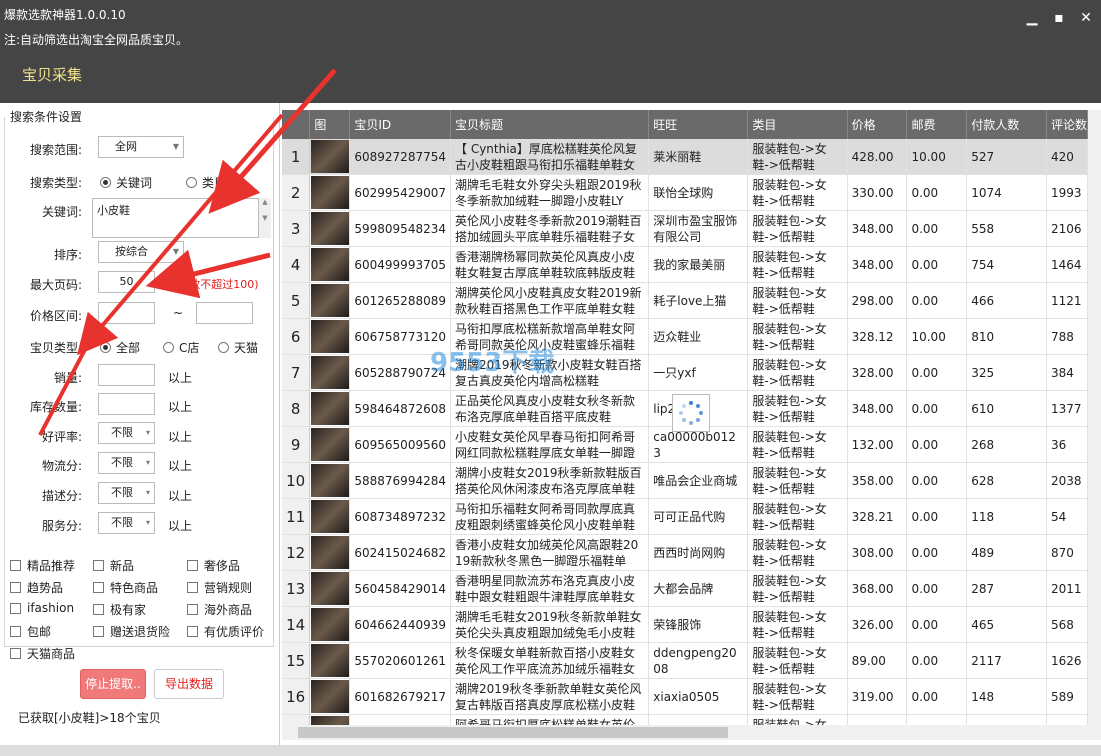 The height and width of the screenshot is (756, 1101). Describe the element at coordinates (126, 523) in the screenshot. I see `service-select: 不限 ▾` at that location.